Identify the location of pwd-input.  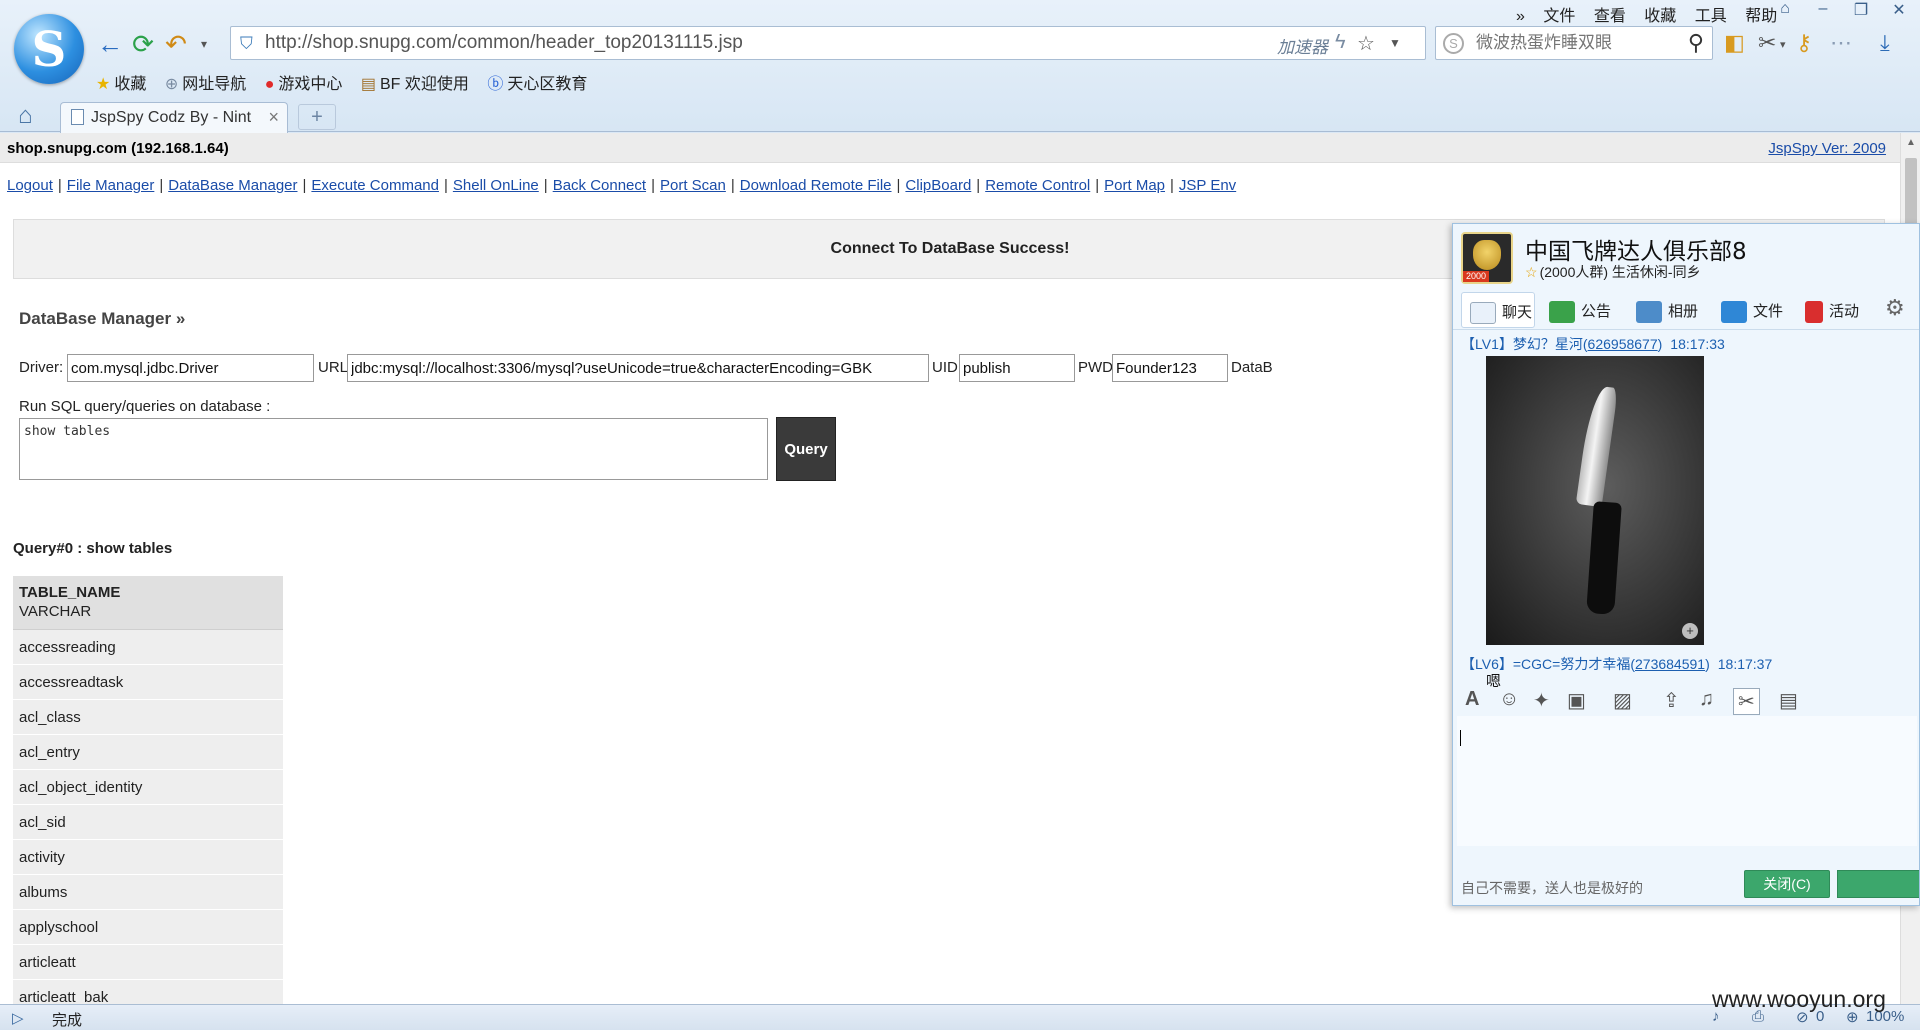
(1170, 368).